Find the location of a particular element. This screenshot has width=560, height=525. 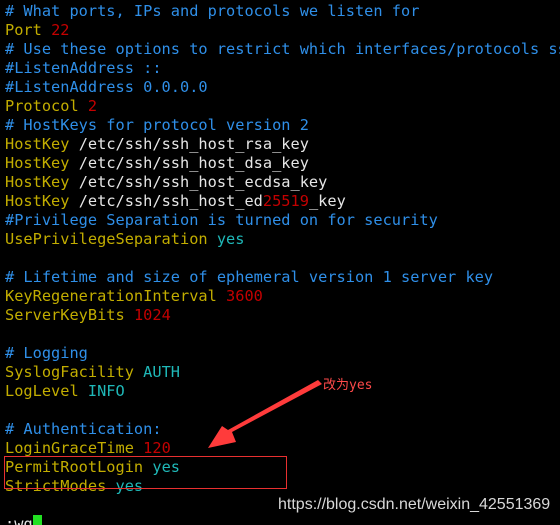

annotation-note: 改为yes is located at coordinates (348, 385).